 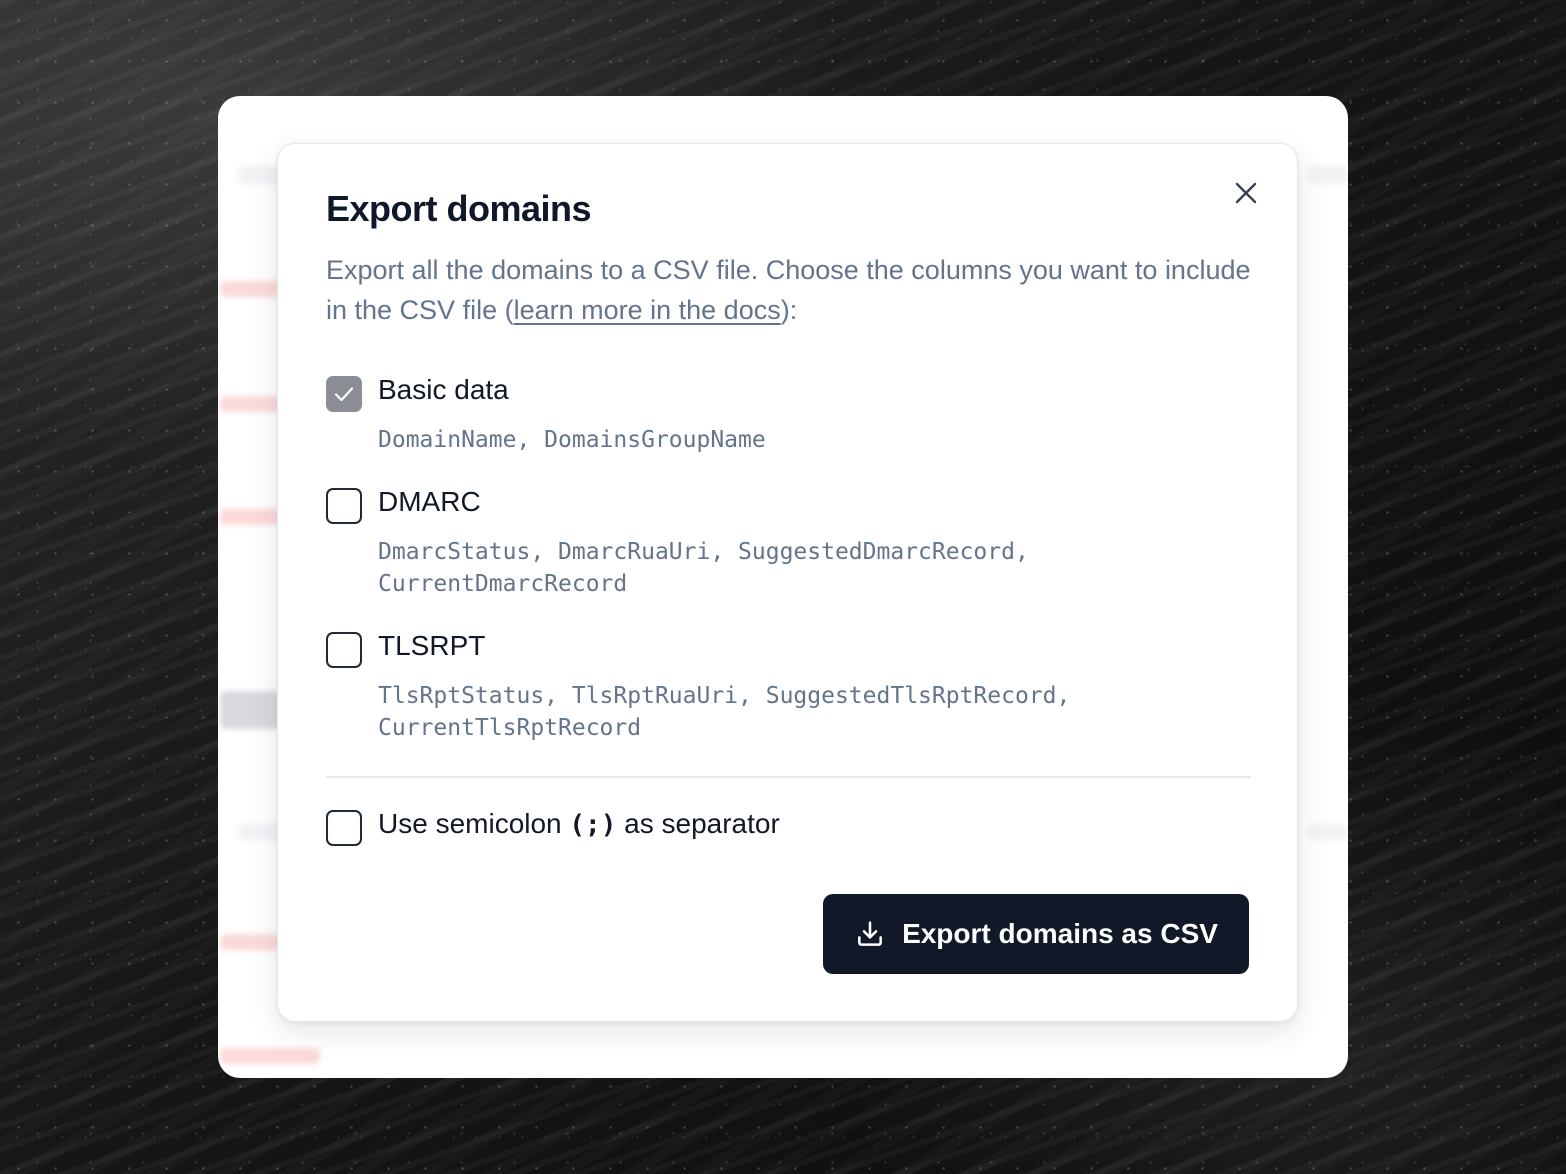 What do you see at coordinates (474, 823) in the screenshot?
I see `separator-label-prefix: Use semicolon` at bounding box center [474, 823].